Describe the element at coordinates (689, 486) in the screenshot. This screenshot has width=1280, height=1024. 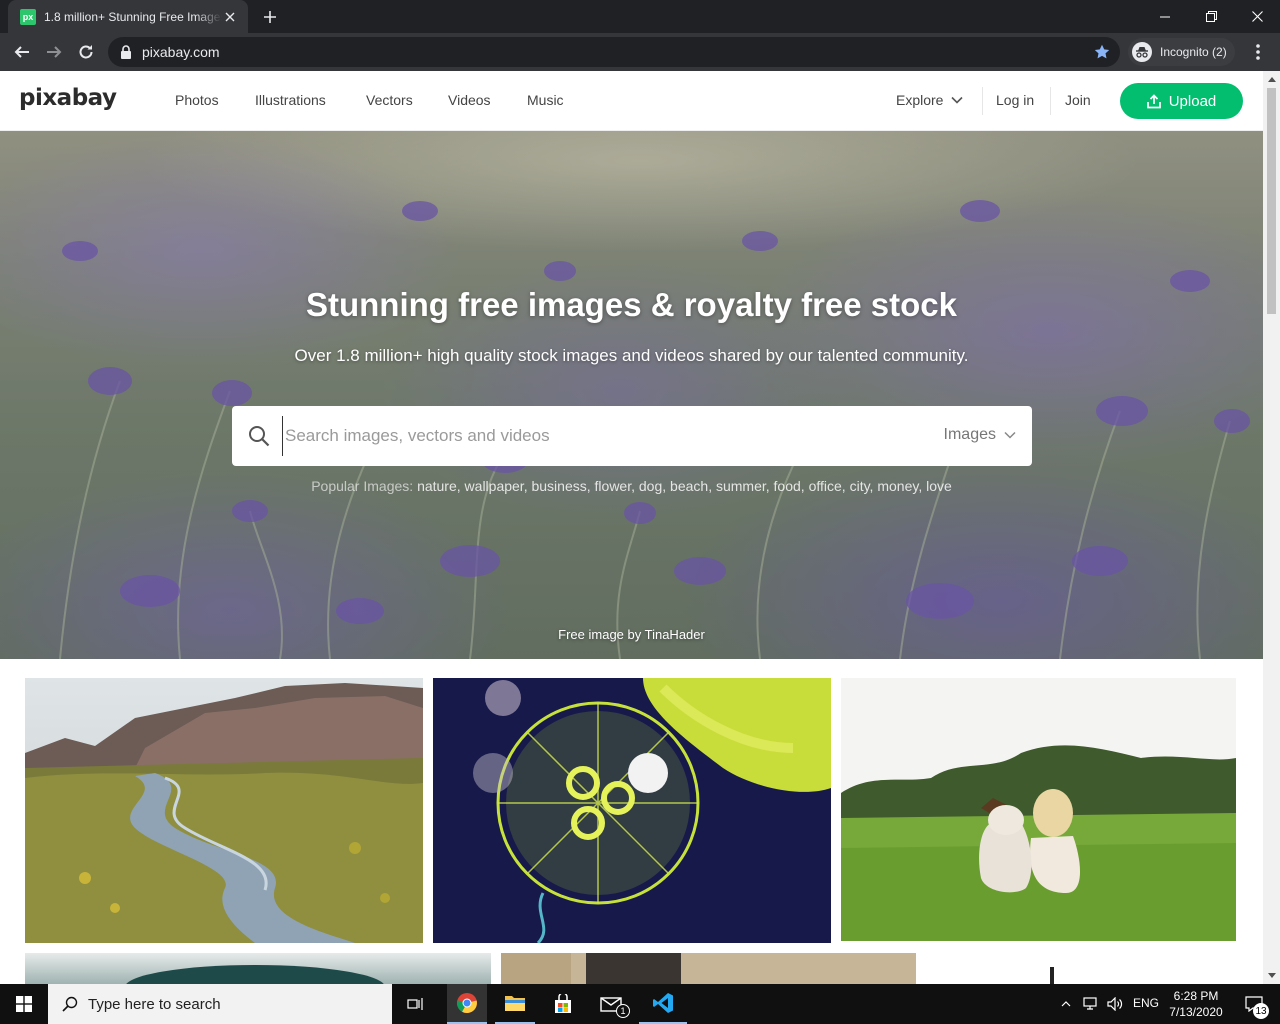
I see `popular-tag: beach` at that location.